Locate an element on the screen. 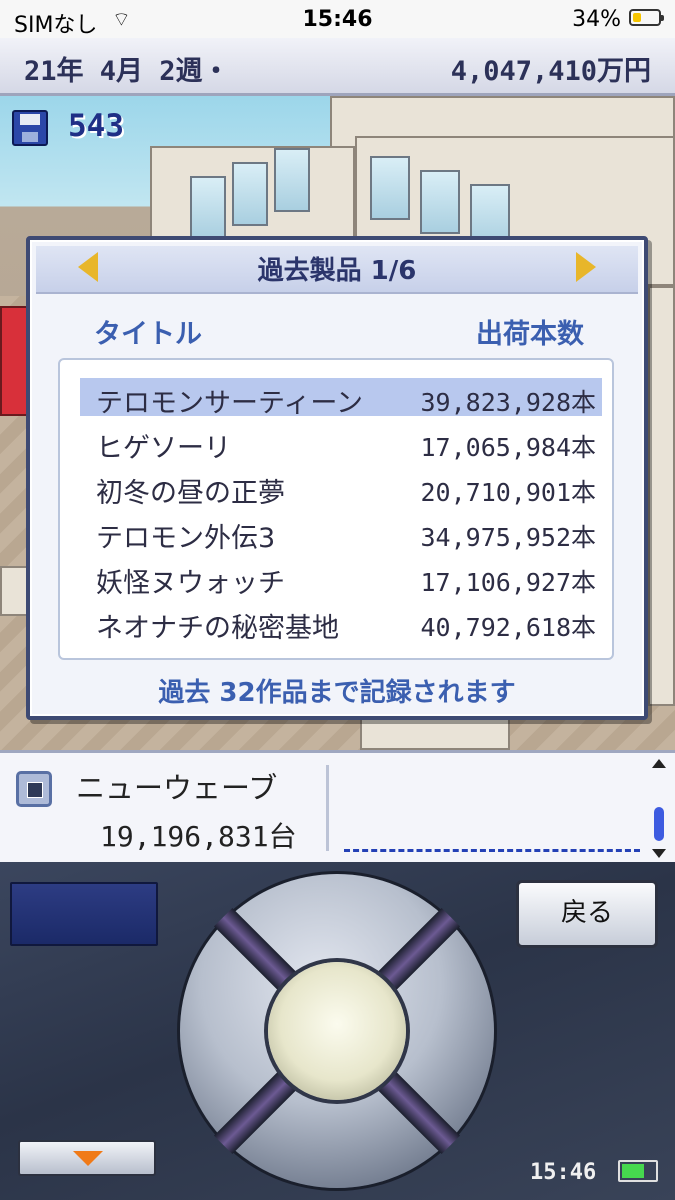  scroll-down-arrow-icon is located at coordinates (659, 853).